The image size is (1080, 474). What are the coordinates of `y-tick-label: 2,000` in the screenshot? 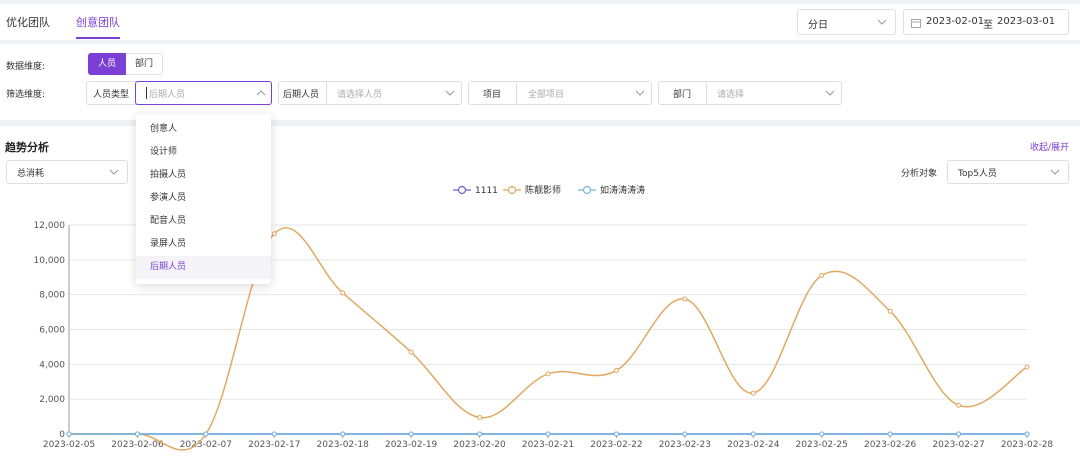 It's located at (52, 400).